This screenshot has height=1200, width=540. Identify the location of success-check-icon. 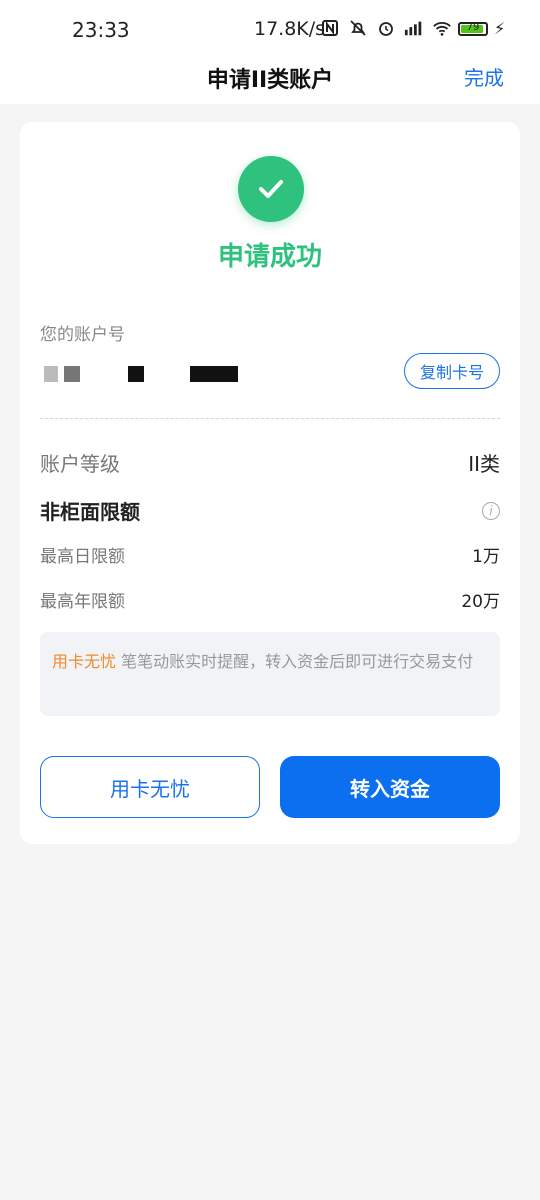
(271, 189).